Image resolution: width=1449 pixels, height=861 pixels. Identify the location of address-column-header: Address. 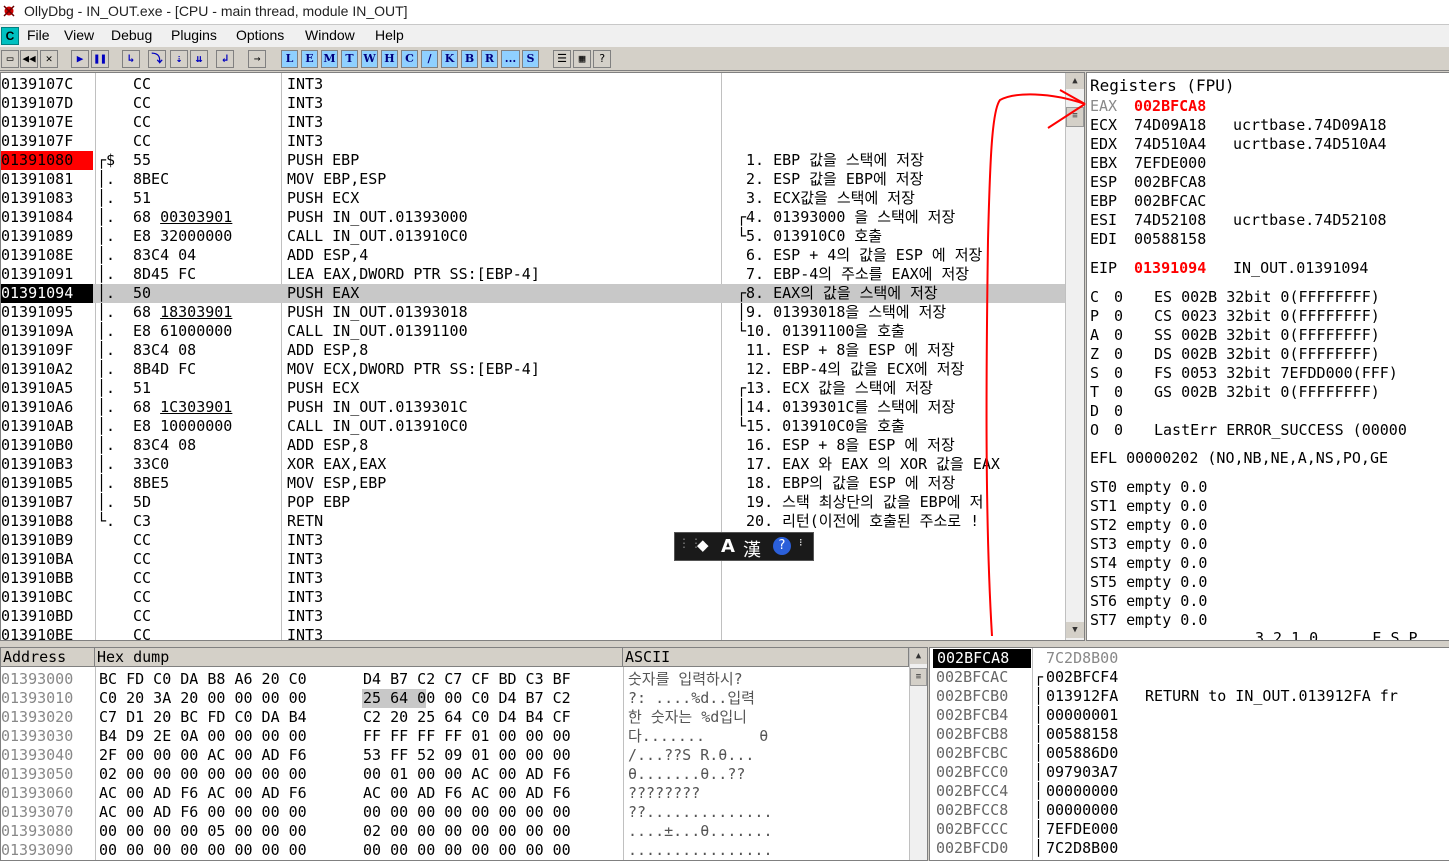
(48, 657).